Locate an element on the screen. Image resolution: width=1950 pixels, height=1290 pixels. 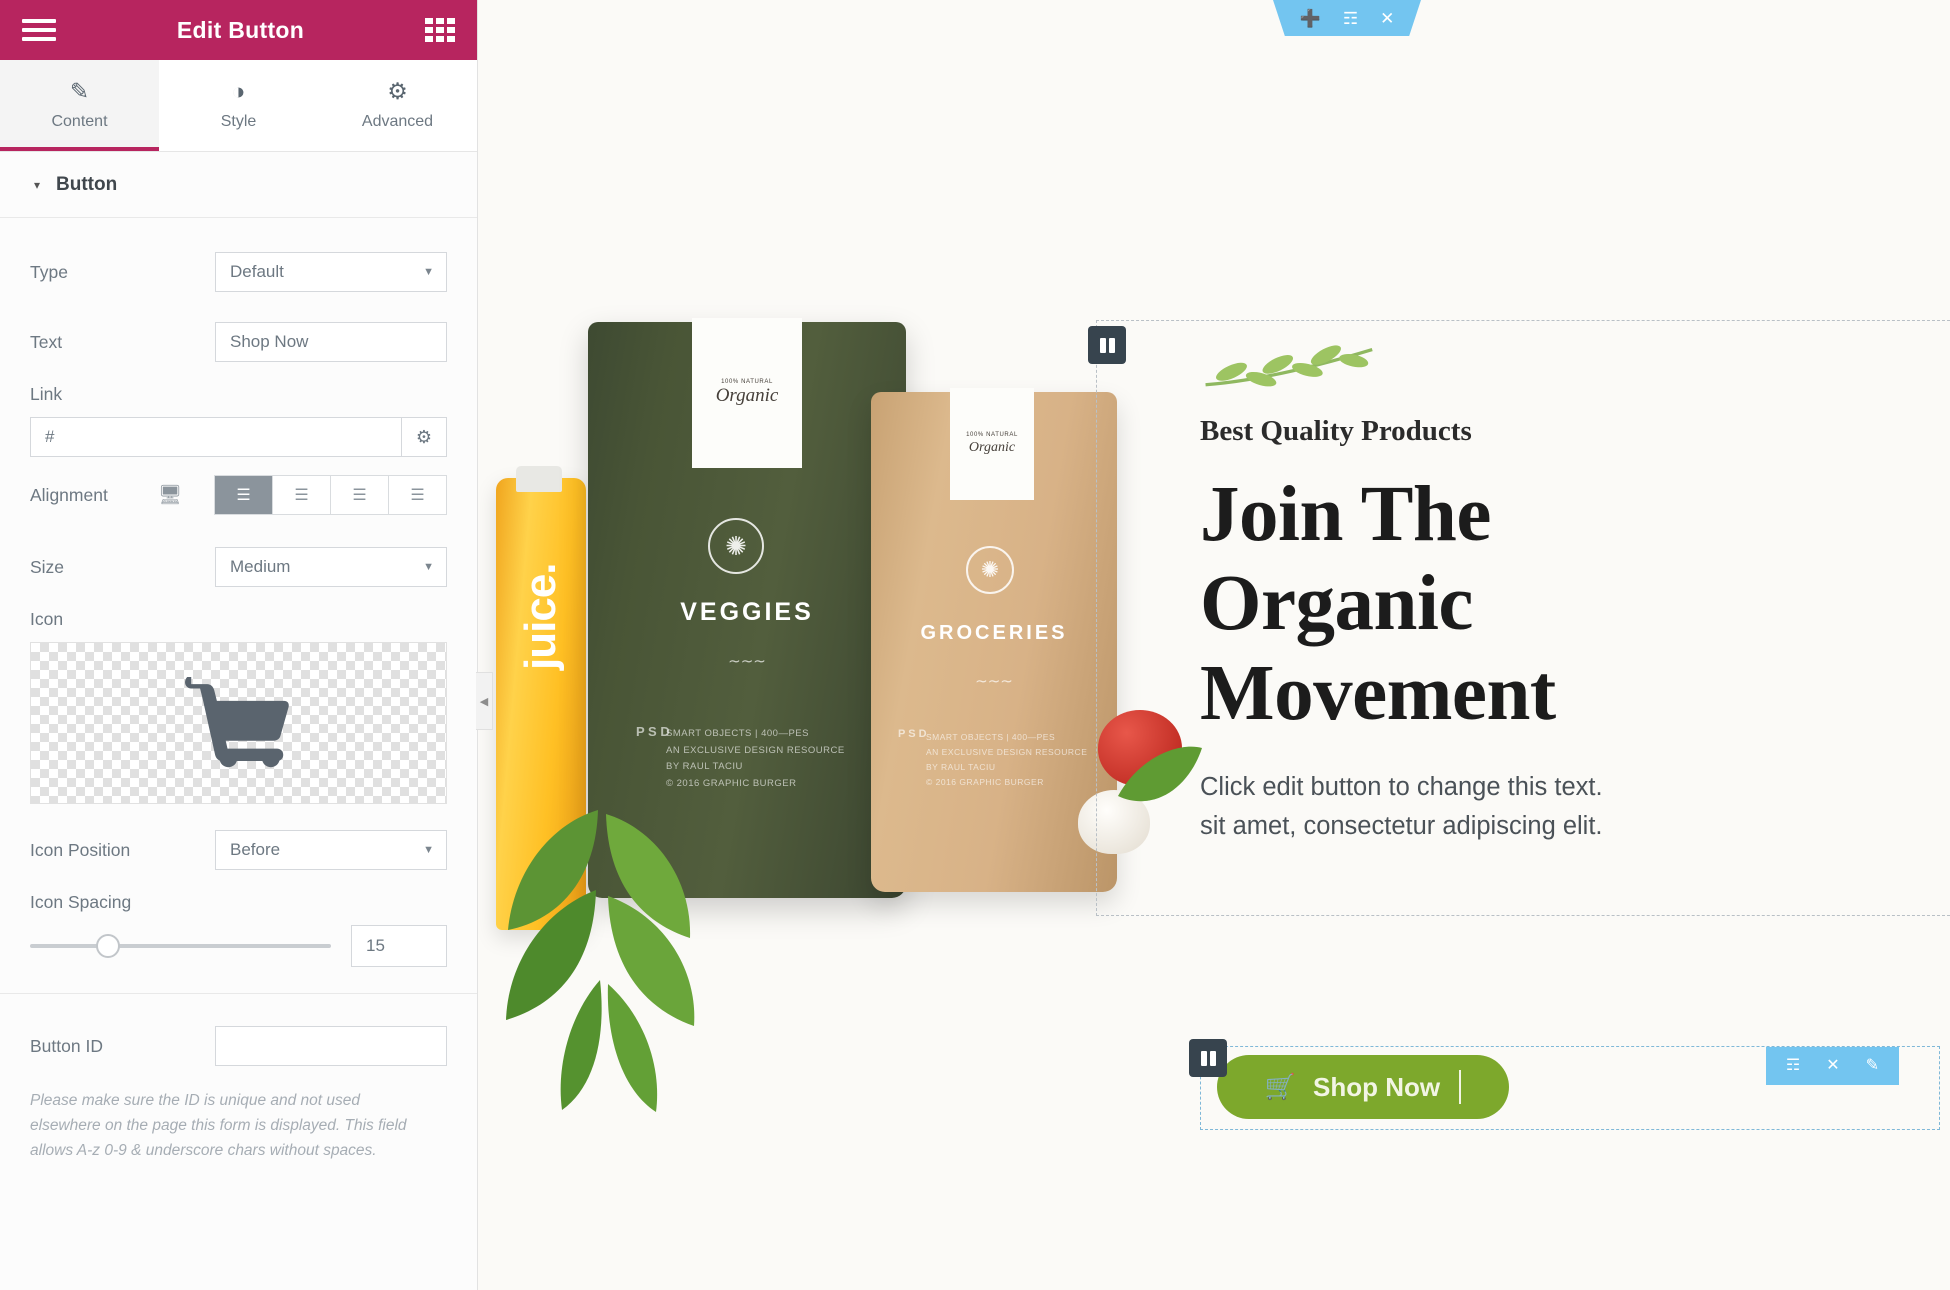
bag-kraft-seal-icon: ✺ is located at coordinates (990, 570).